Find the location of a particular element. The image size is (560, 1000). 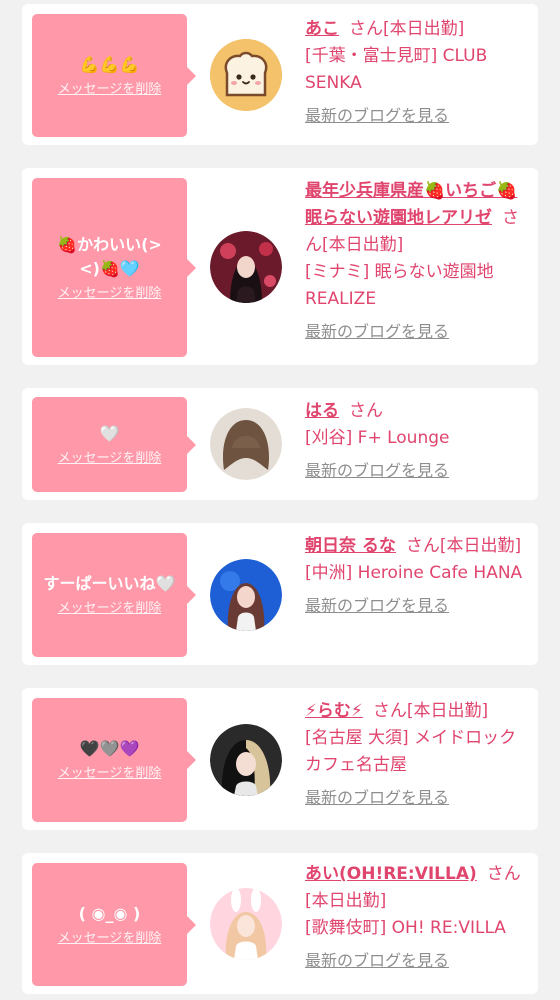

message-bubble: ( ◉_◉ ) メッセージを削除 is located at coordinates (114, 924).